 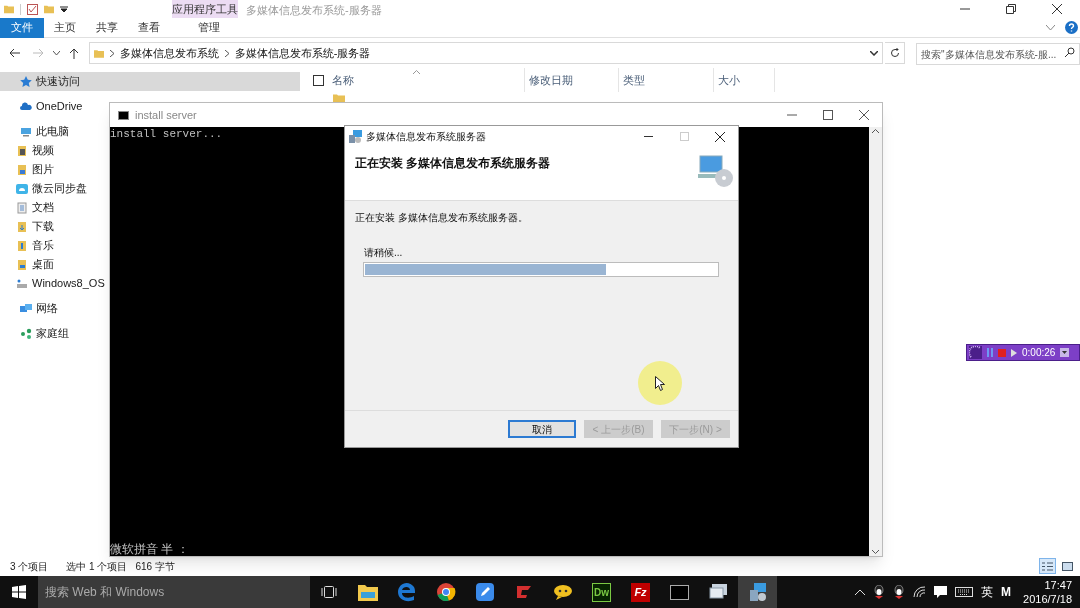 I want to click on ime-indicator: 英, so click(x=987, y=592).